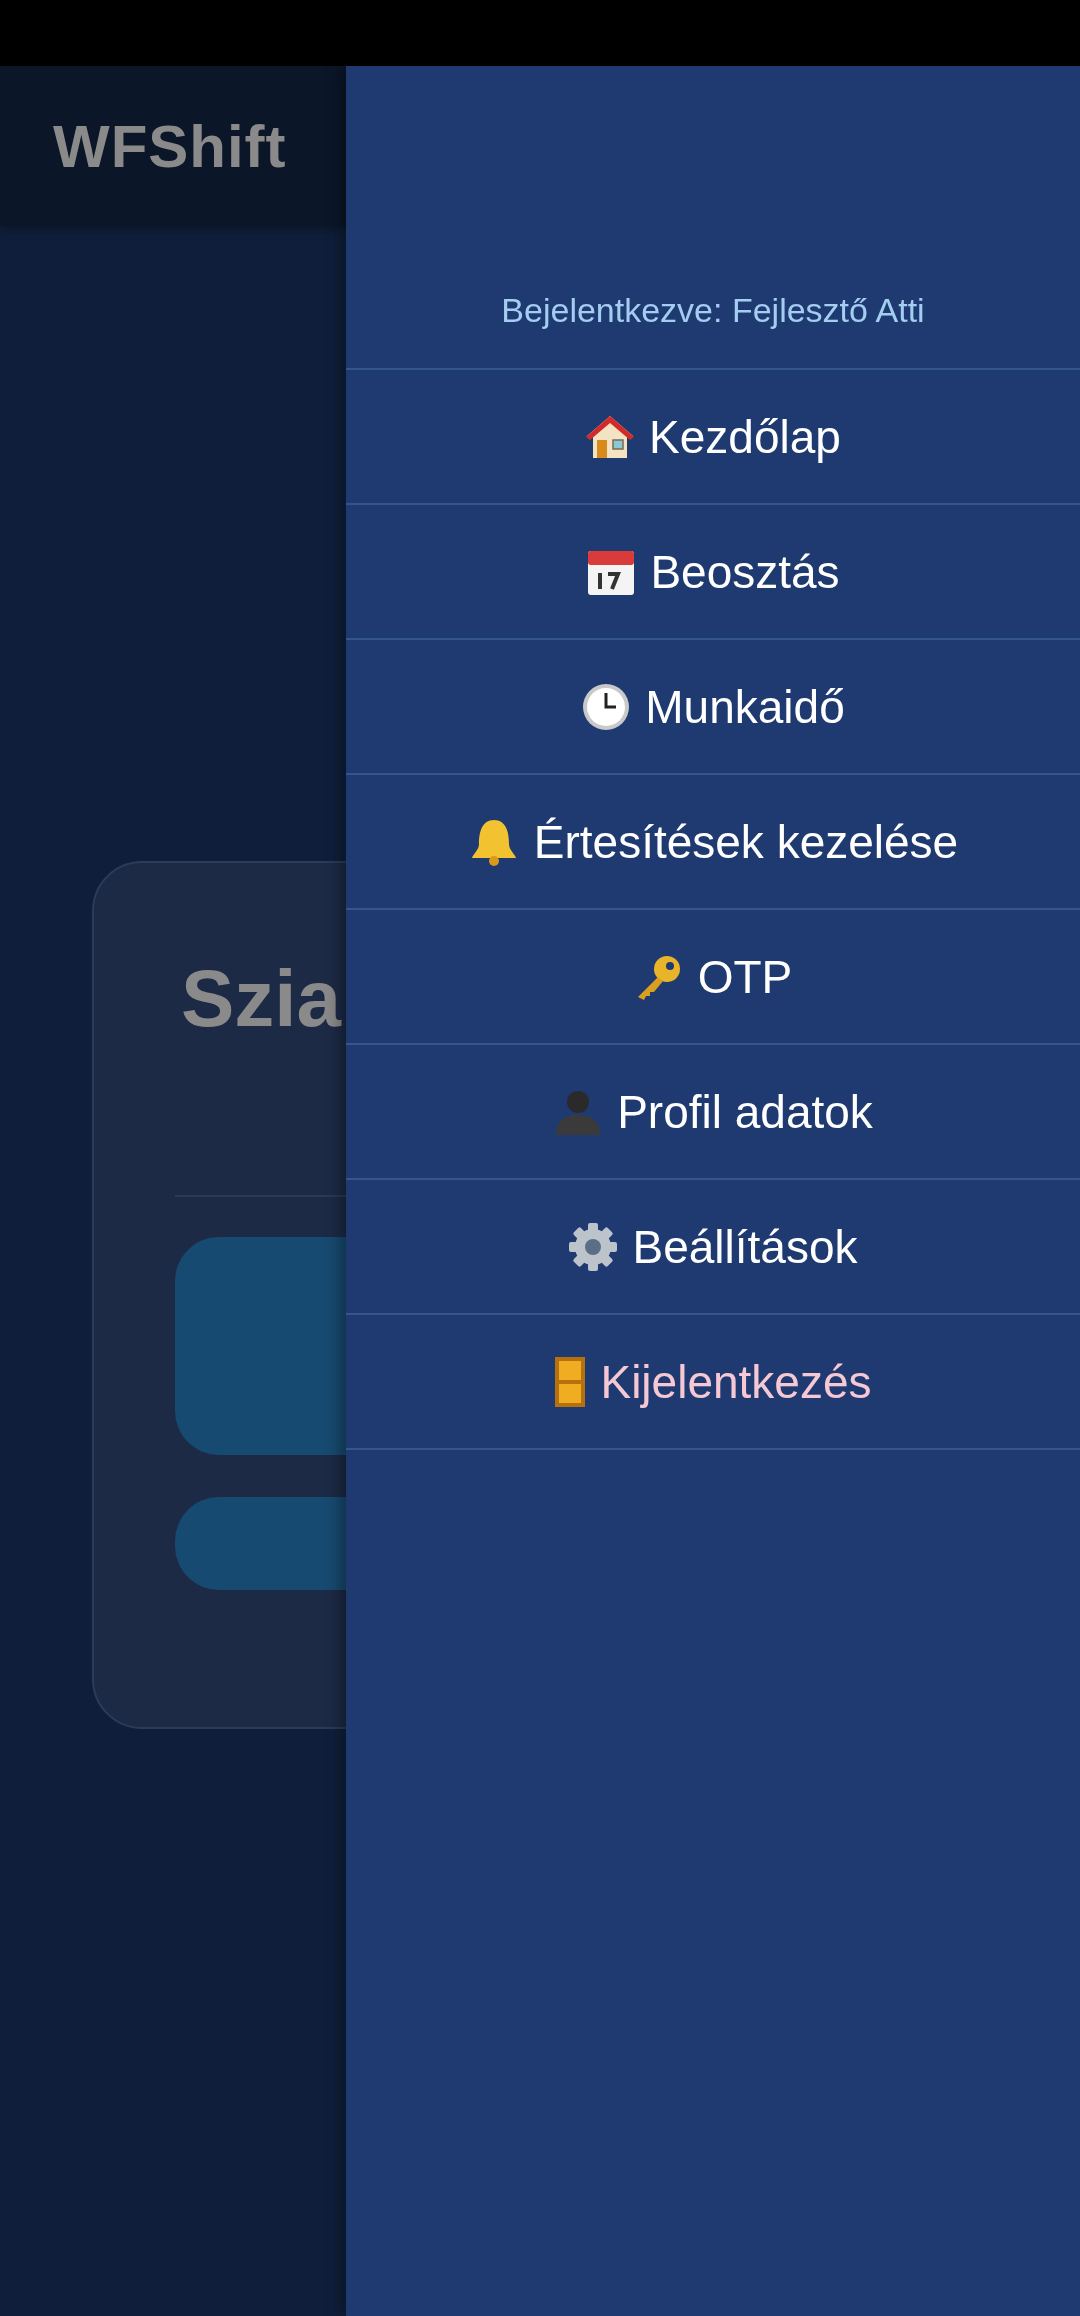  Describe the element at coordinates (610, 436) in the screenshot. I see `house-icon` at that location.